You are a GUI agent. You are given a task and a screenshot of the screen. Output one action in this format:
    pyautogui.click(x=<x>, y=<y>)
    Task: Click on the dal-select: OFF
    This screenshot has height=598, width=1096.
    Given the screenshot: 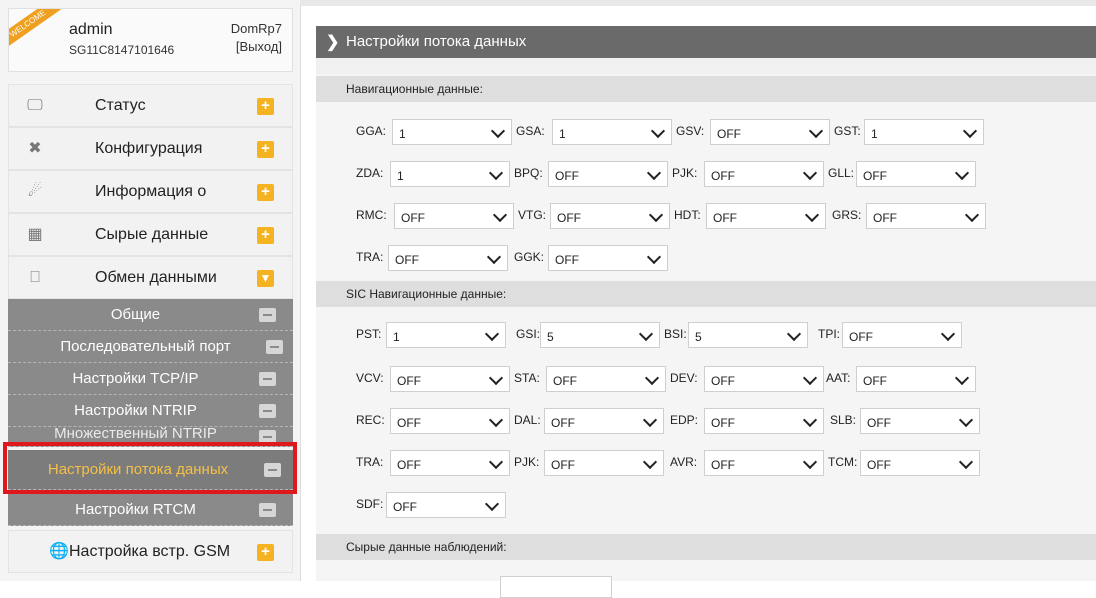 What is the action you would take?
    pyautogui.click(x=604, y=421)
    